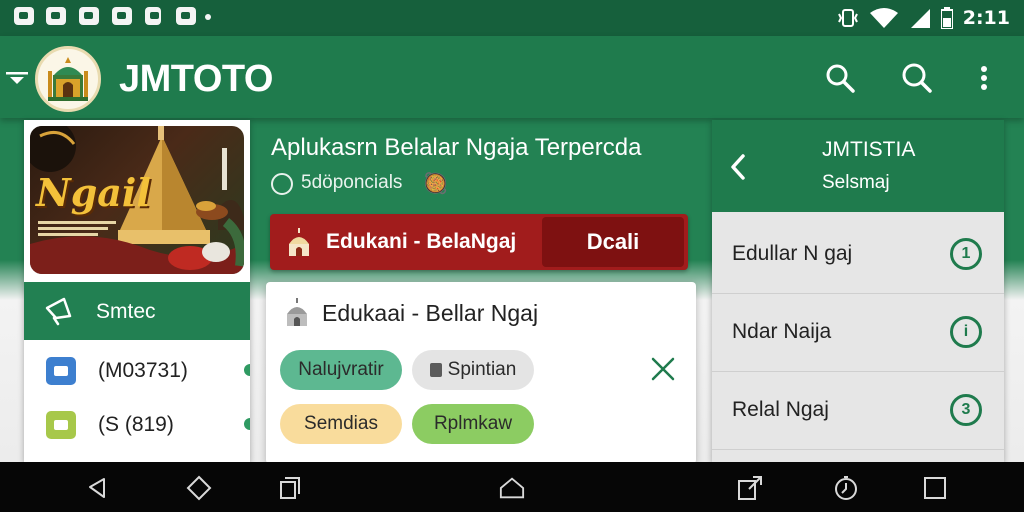  What do you see at coordinates (126, 311) in the screenshot?
I see `section-label: Smtec` at bounding box center [126, 311].